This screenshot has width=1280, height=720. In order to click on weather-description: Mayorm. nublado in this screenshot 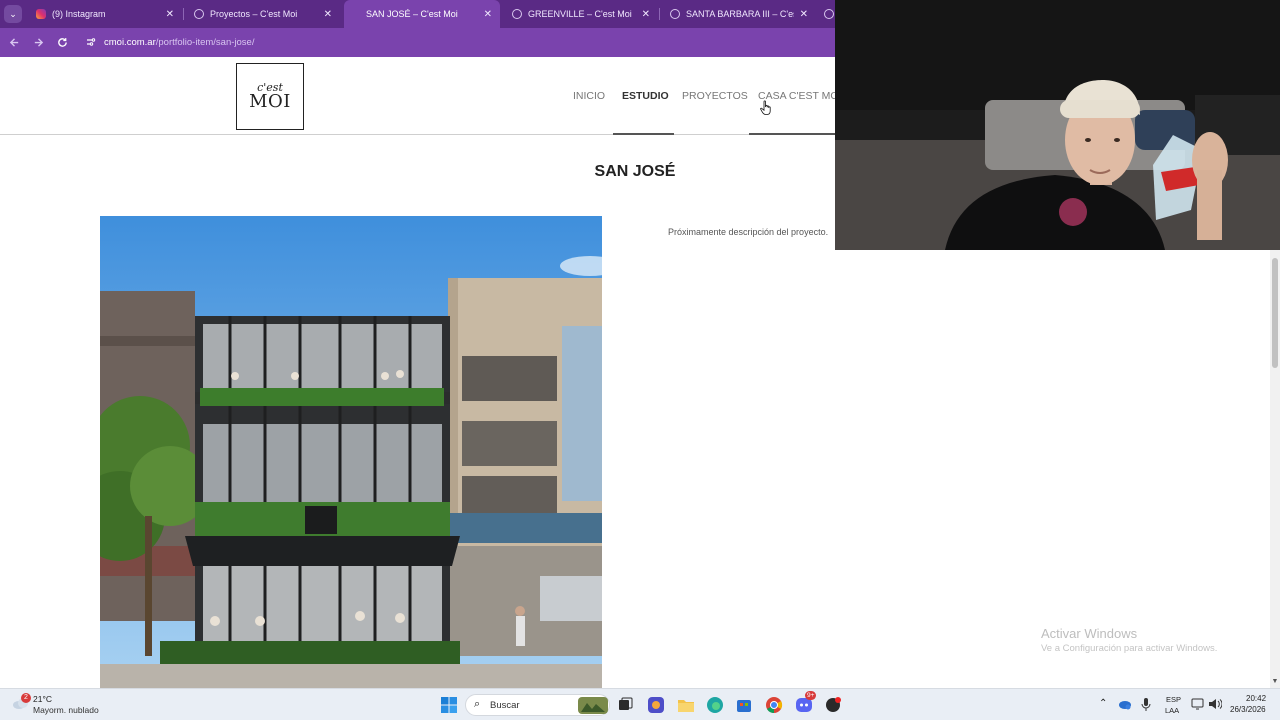, I will do `click(66, 710)`.